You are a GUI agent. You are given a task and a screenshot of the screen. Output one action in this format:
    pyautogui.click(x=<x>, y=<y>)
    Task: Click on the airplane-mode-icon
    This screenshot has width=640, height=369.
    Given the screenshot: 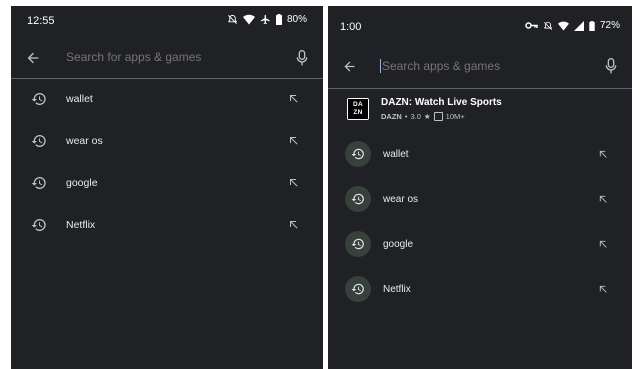 What is the action you would take?
    pyautogui.click(x=265, y=19)
    